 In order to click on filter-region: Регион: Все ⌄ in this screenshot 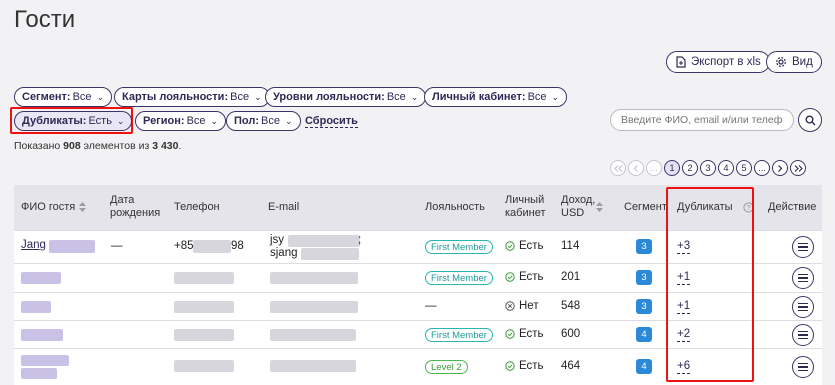, I will do `click(181, 121)`.